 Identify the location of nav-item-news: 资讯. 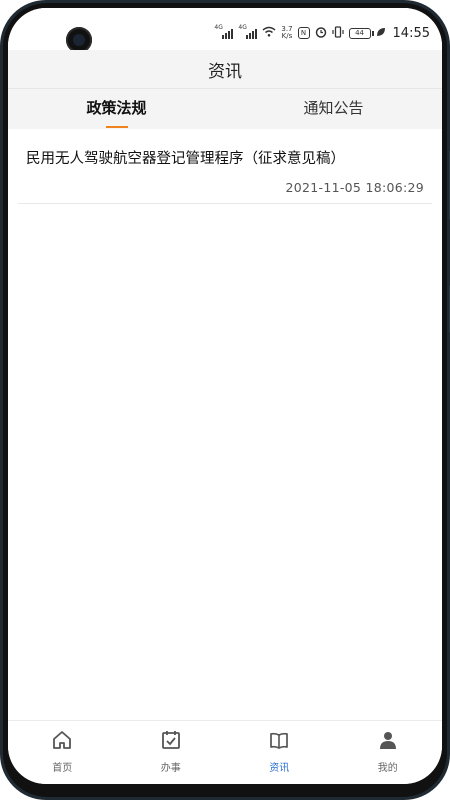
(279, 752).